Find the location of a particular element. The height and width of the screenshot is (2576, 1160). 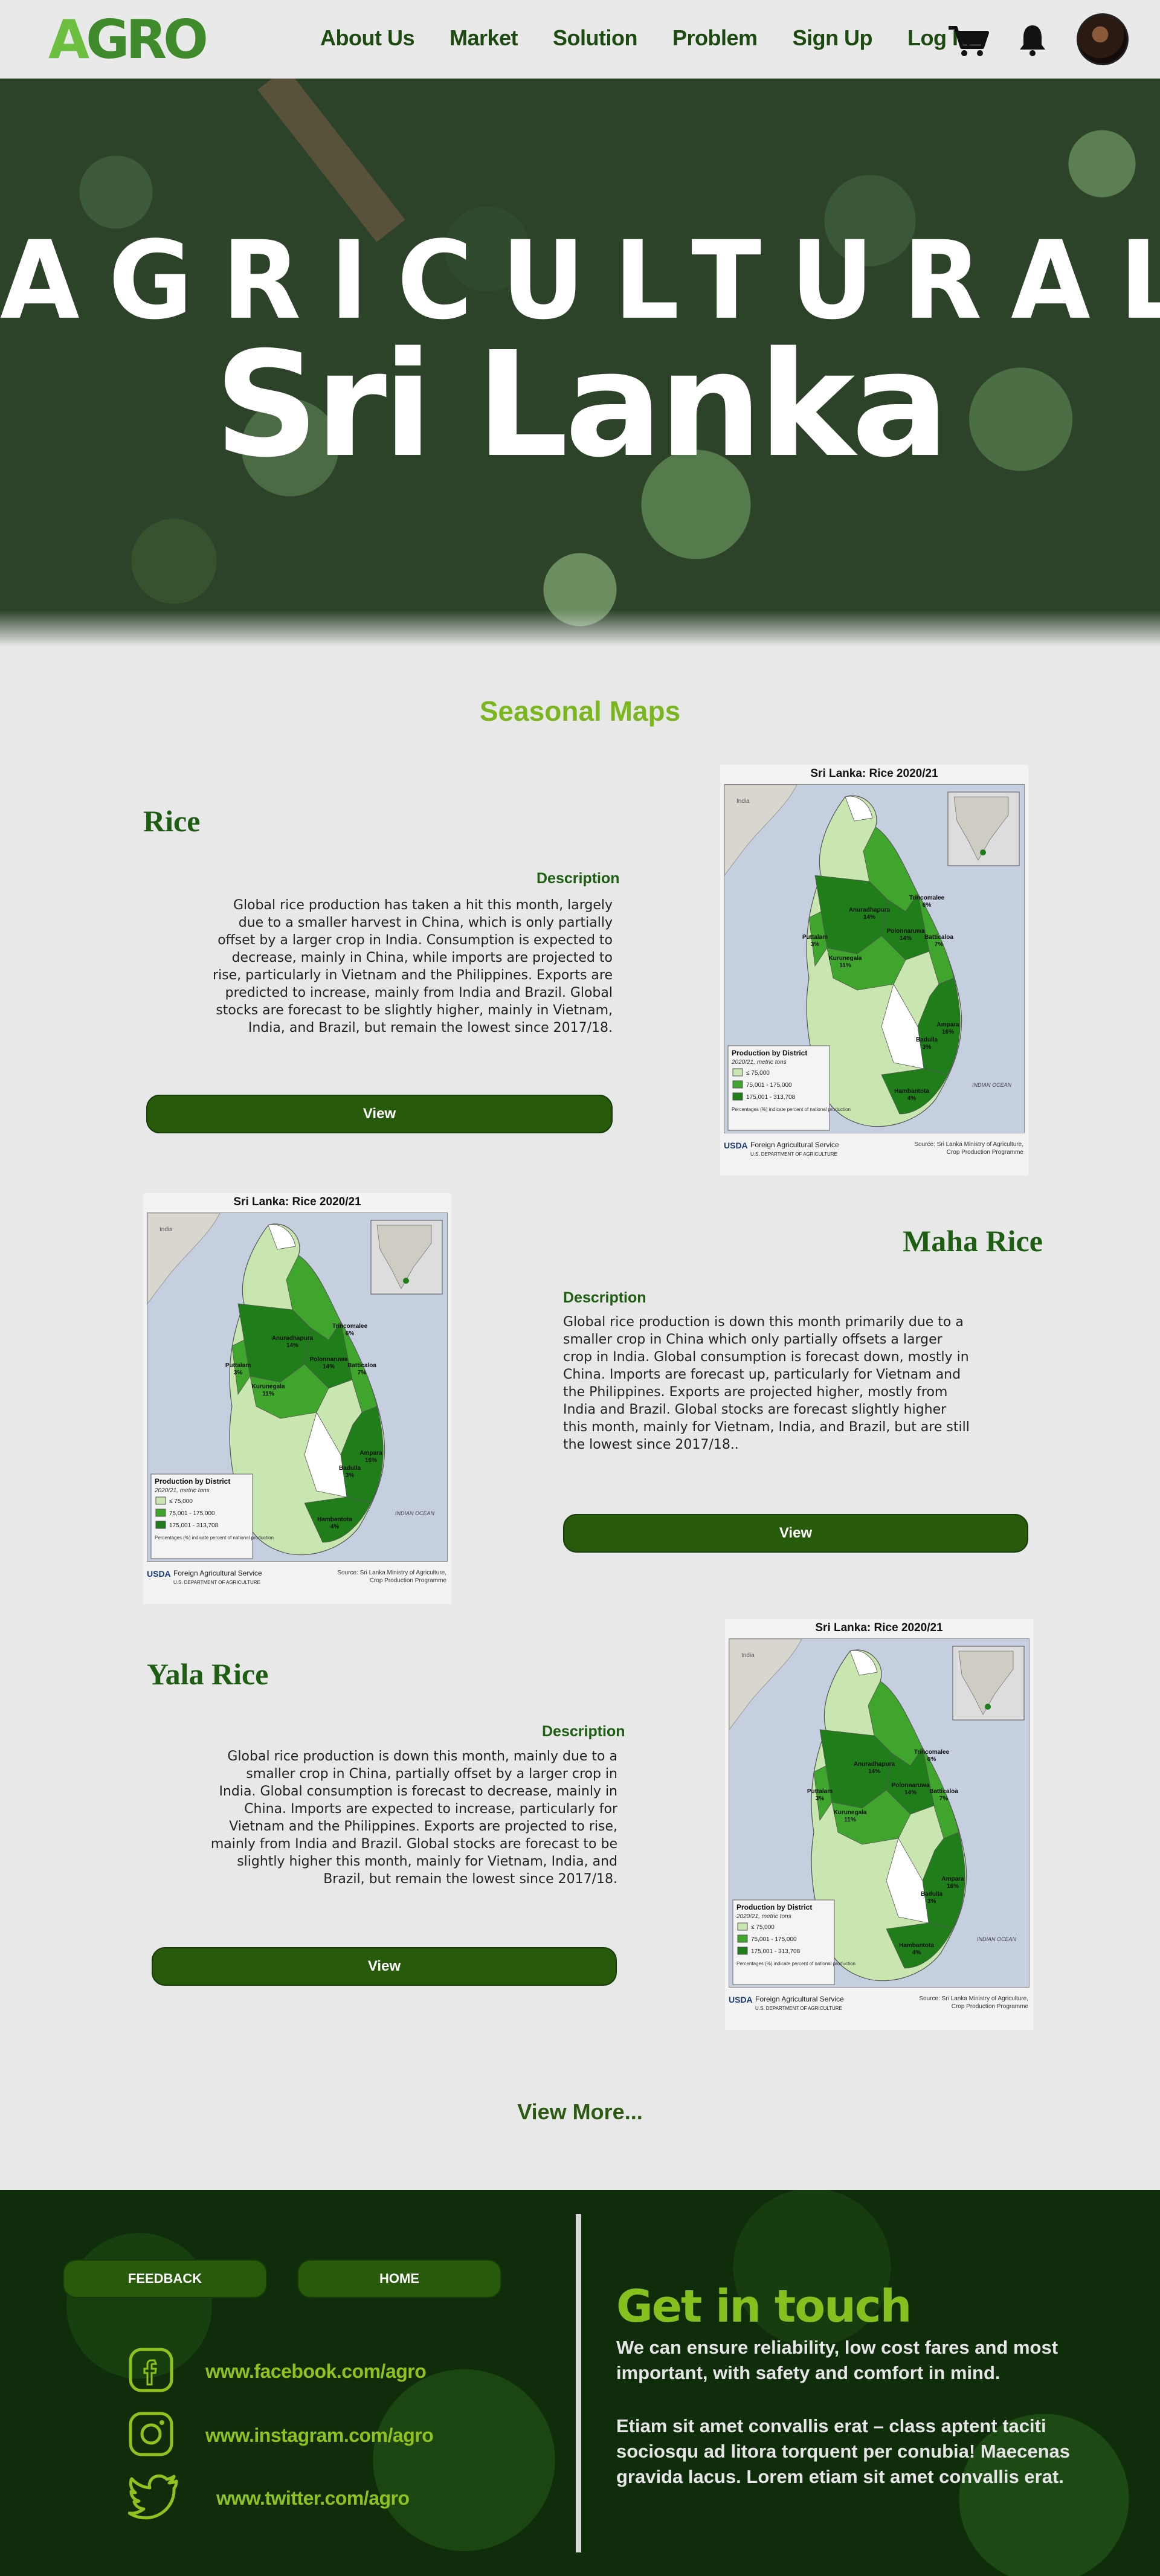

card-maha-rice-view-button: View is located at coordinates (795, 1534).